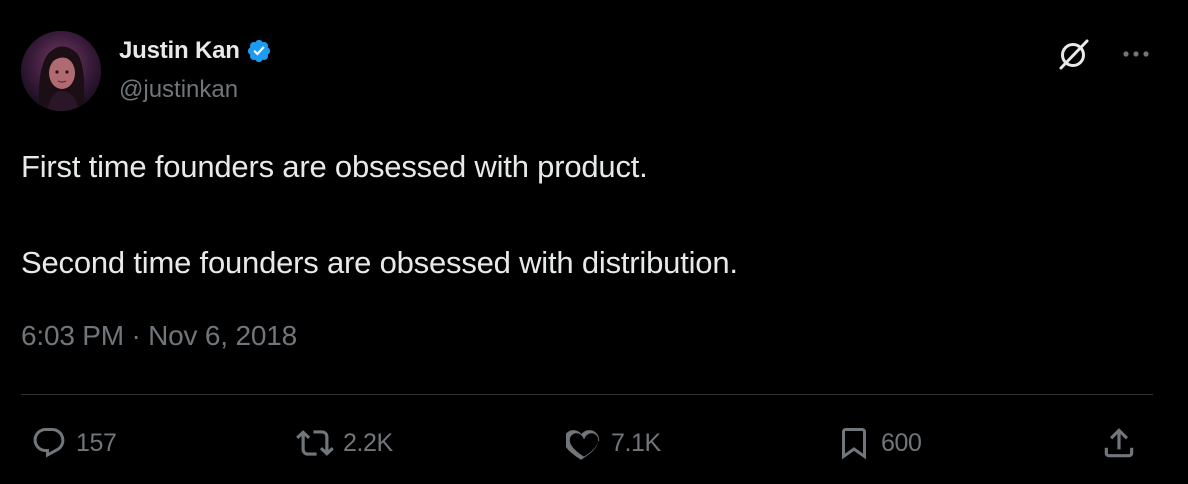 The height and width of the screenshot is (484, 1188). What do you see at coordinates (179, 51) in the screenshot?
I see `author-display-name: Justin Kan` at bounding box center [179, 51].